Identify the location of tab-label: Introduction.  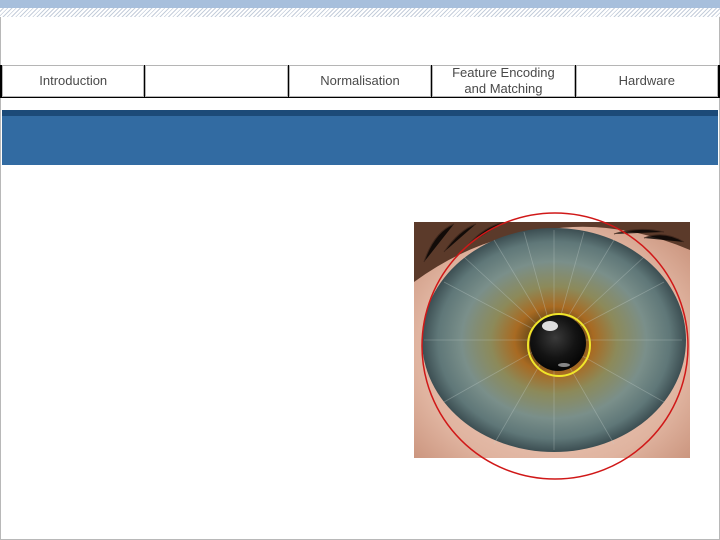
(73, 80).